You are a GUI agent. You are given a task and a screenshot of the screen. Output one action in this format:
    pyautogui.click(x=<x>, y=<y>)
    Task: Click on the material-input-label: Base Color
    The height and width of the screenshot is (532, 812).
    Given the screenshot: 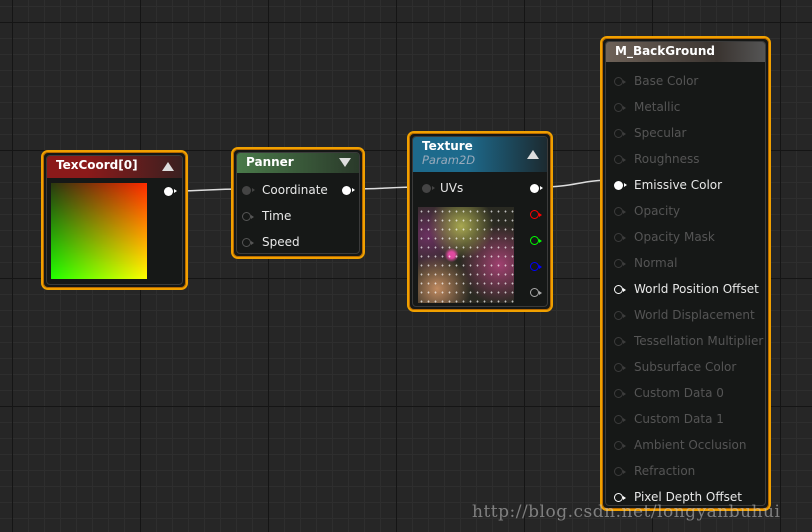 What is the action you would take?
    pyautogui.click(x=666, y=81)
    